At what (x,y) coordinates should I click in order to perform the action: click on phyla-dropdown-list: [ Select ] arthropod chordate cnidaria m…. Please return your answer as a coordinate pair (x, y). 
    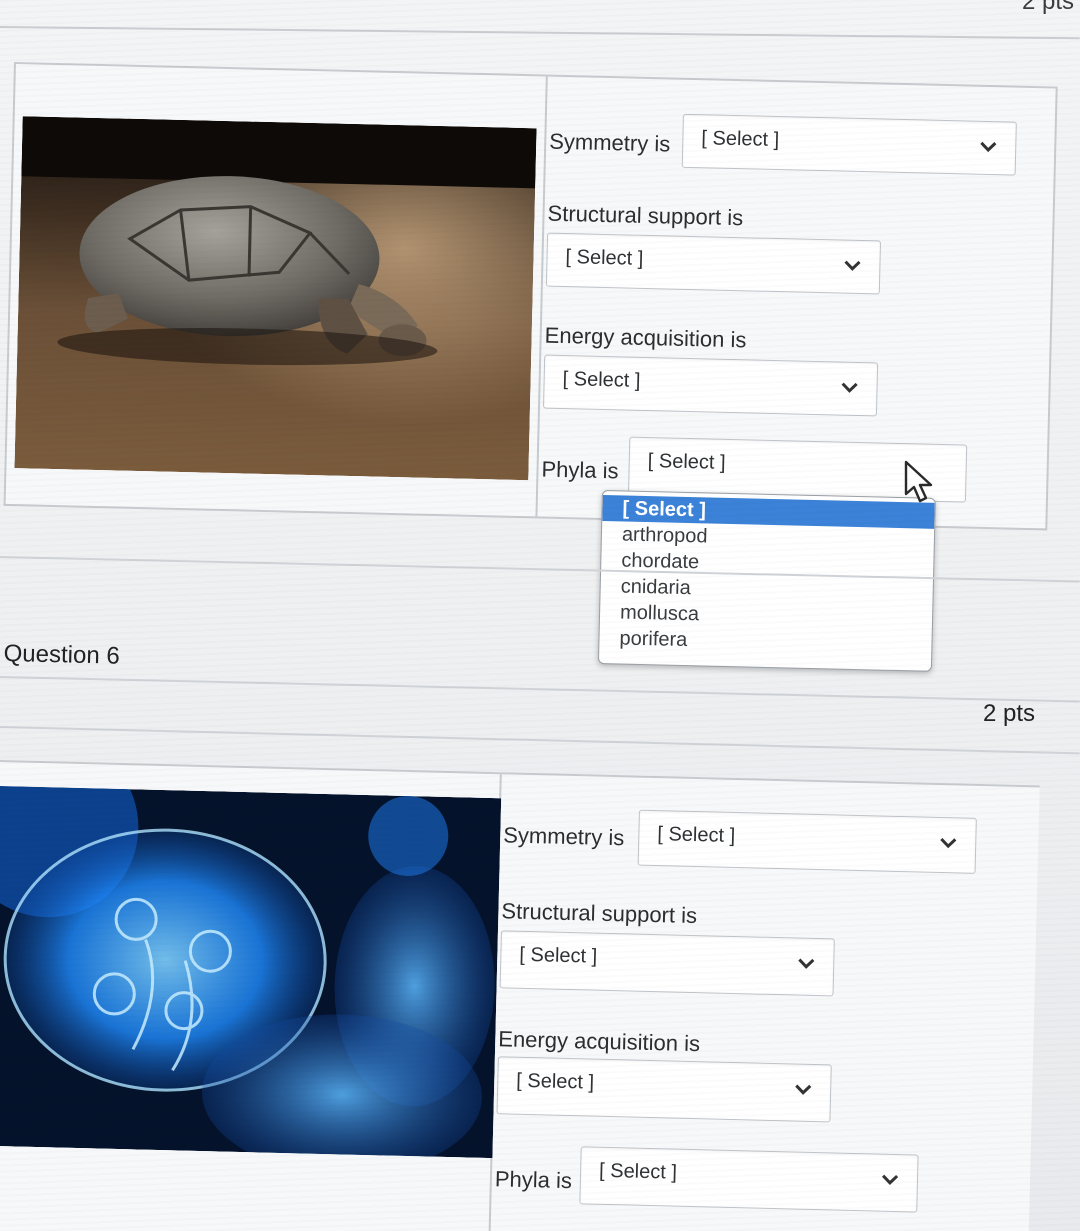
    Looking at the image, I should click on (766, 581).